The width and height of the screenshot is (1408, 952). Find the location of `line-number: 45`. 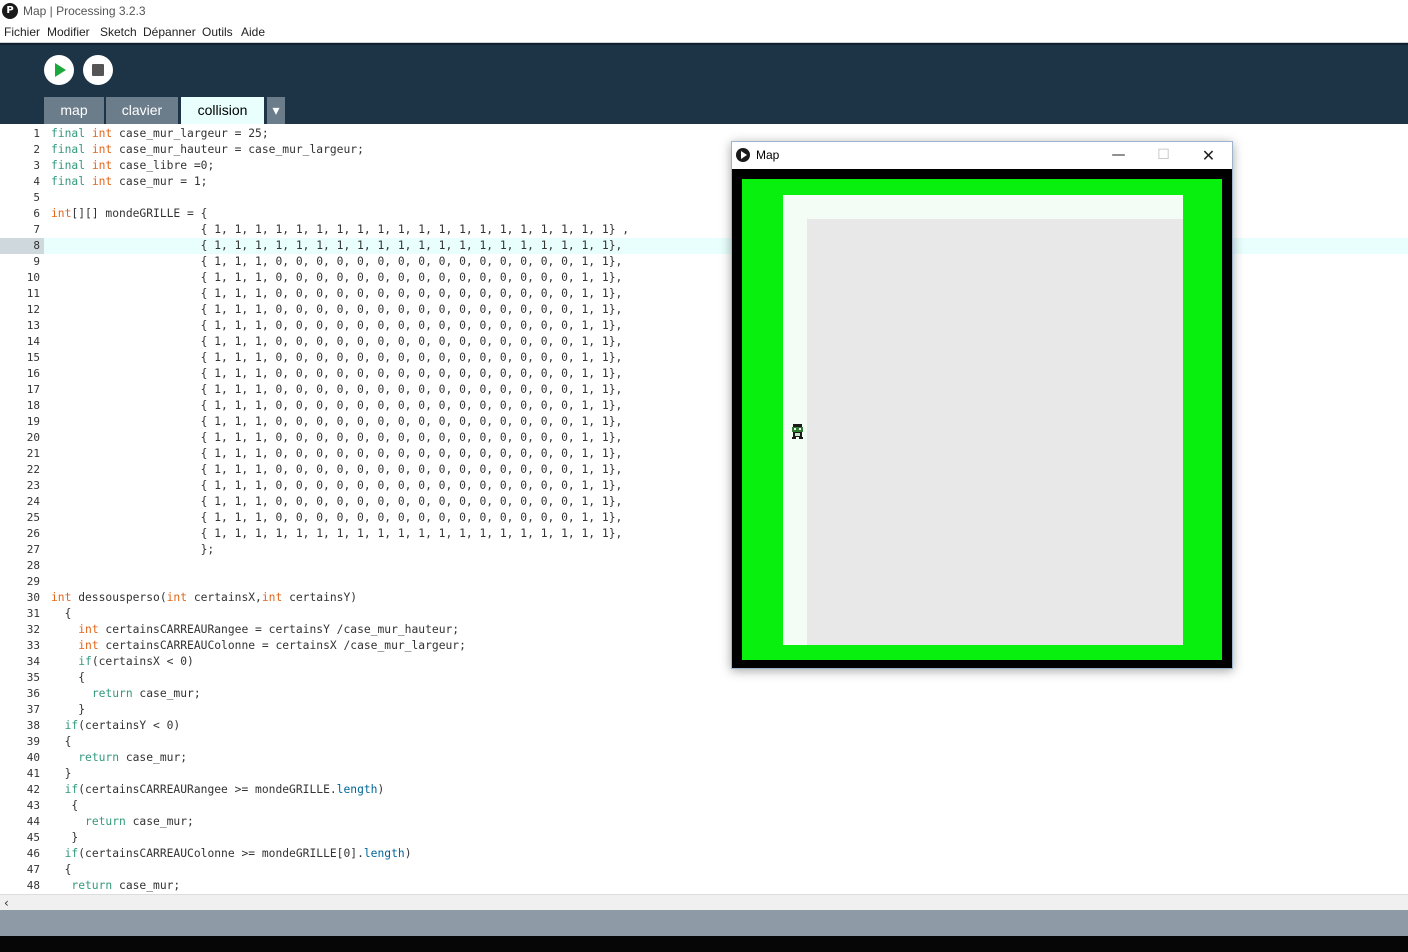

line-number: 45 is located at coordinates (33, 837).